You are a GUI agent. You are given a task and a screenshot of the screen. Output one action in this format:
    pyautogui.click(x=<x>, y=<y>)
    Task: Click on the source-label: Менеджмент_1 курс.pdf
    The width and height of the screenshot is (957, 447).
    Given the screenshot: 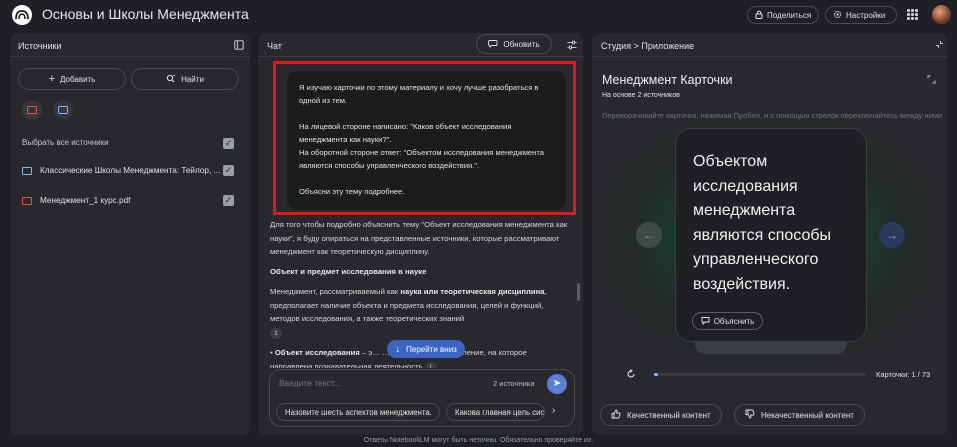 What is the action you would take?
    pyautogui.click(x=85, y=200)
    